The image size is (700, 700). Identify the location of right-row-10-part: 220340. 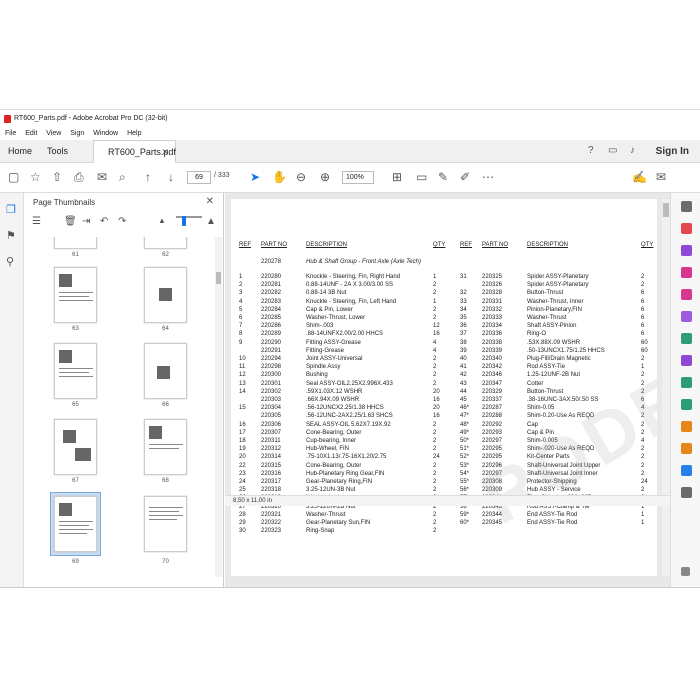
(492, 359).